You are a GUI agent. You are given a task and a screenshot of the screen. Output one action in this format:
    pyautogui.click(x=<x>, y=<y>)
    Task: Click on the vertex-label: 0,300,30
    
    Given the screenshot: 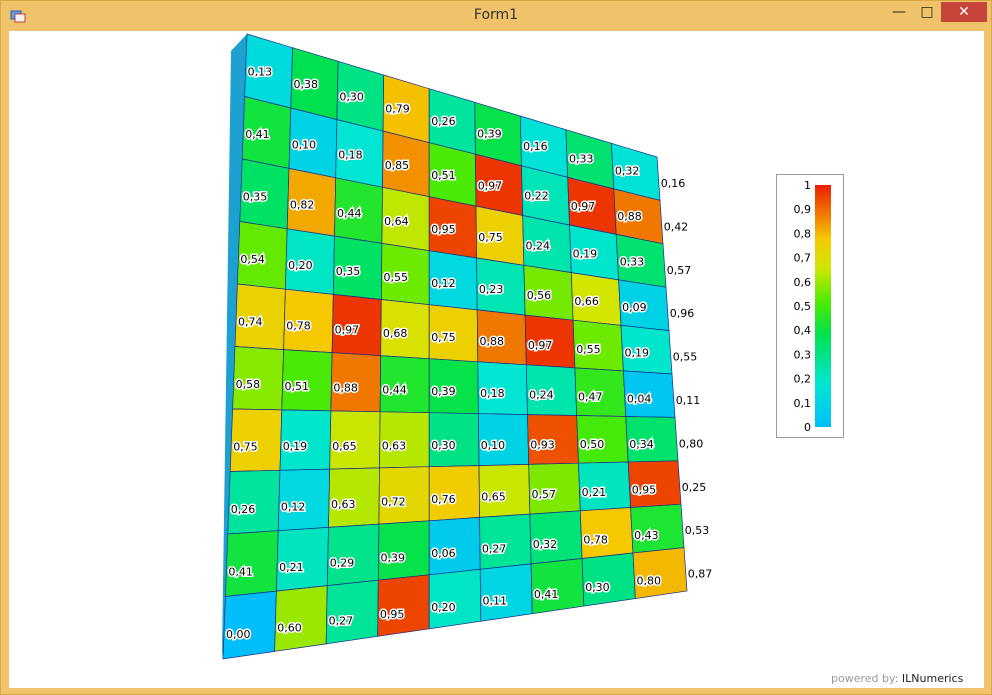 What is the action you would take?
    pyautogui.click(x=352, y=97)
    